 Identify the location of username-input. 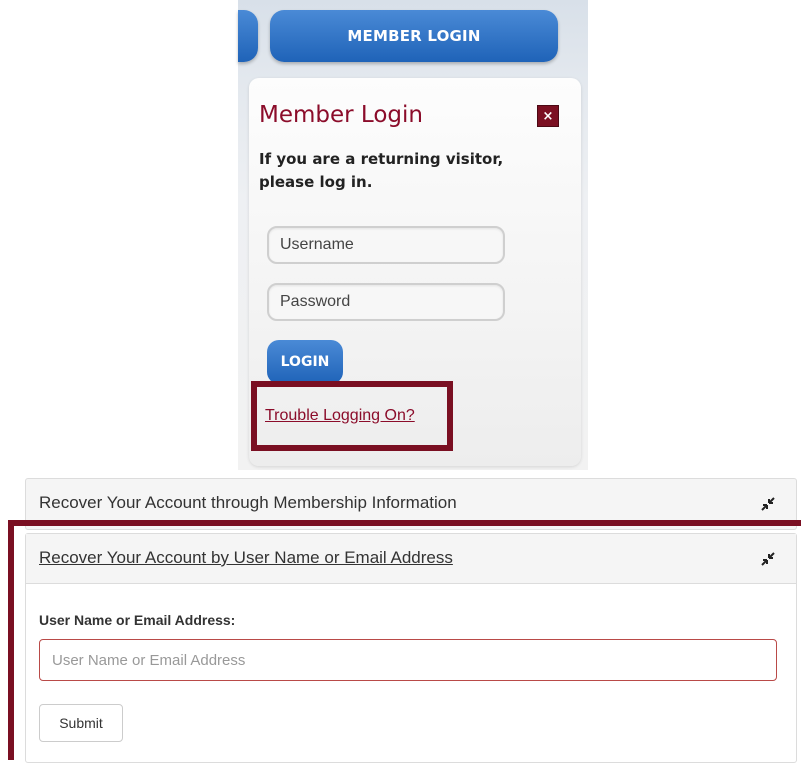
(386, 245).